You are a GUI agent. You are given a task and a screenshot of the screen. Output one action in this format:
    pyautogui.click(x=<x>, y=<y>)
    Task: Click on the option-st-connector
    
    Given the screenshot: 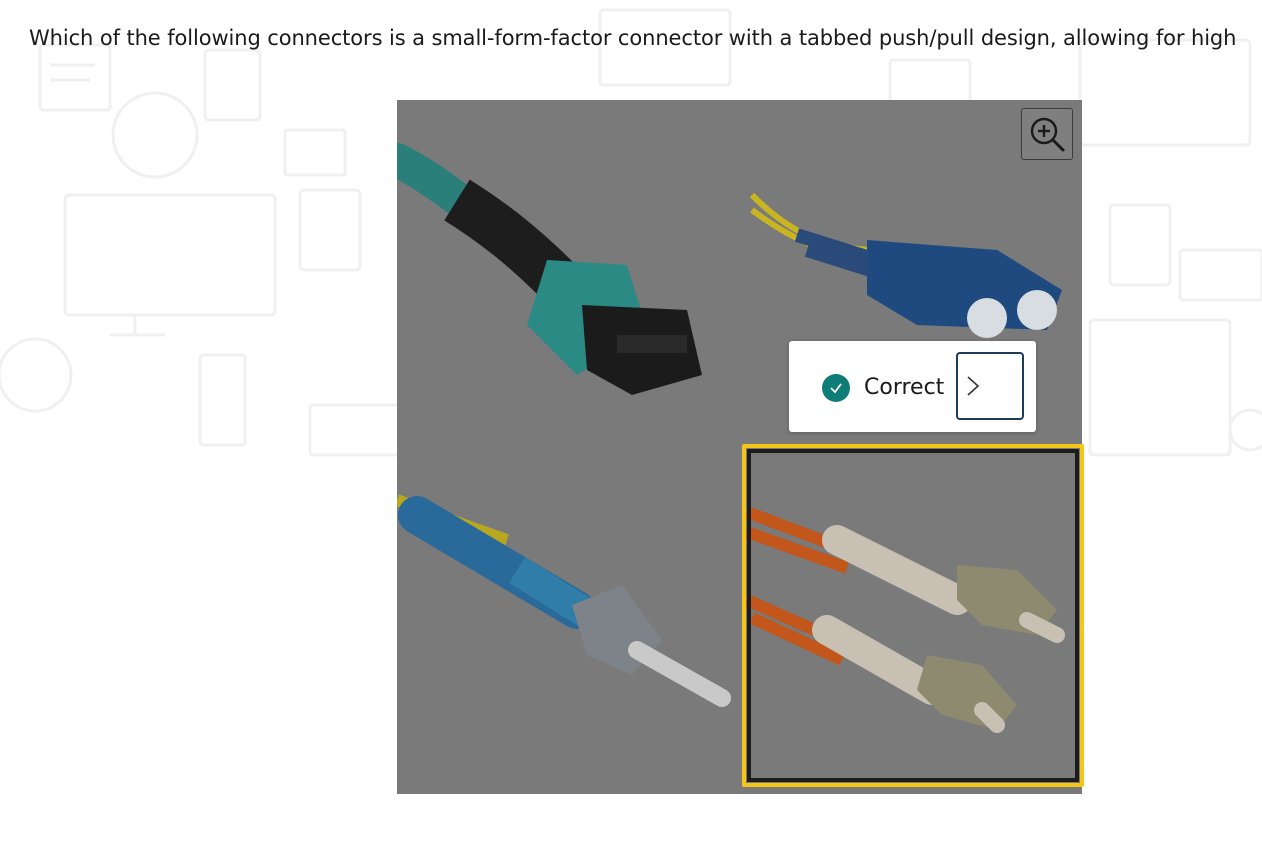 What is the action you would take?
    pyautogui.click(x=568, y=620)
    